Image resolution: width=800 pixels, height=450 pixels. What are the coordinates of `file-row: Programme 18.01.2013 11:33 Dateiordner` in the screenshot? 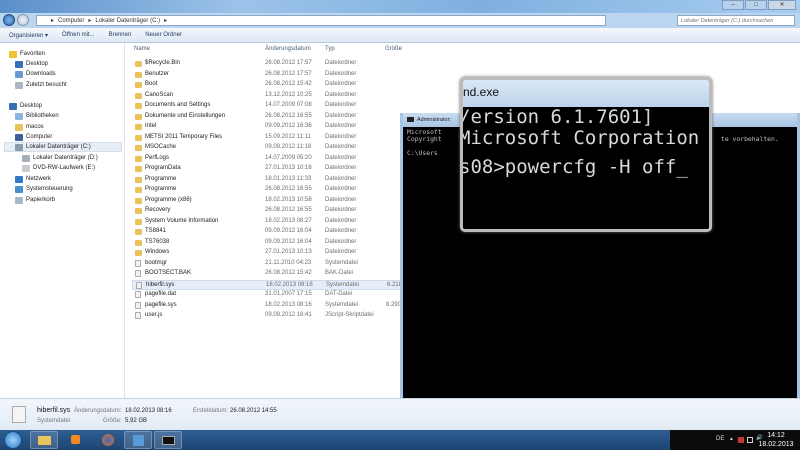 It's located at (272, 180).